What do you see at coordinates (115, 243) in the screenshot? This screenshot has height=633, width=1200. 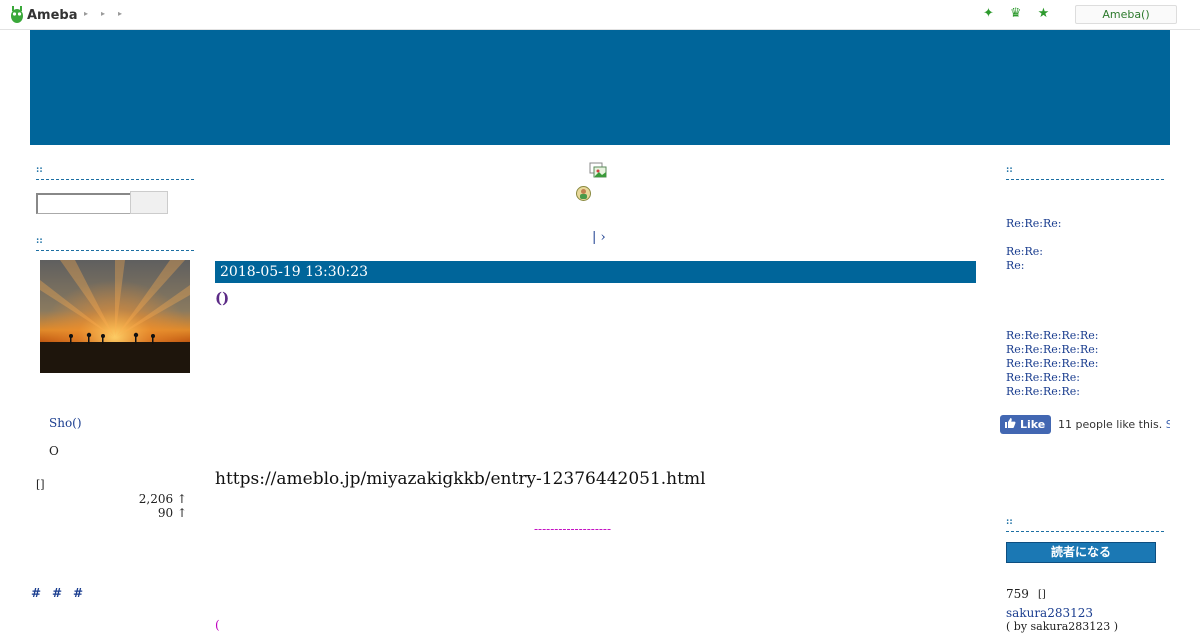 I see `profile-heading: ::` at bounding box center [115, 243].